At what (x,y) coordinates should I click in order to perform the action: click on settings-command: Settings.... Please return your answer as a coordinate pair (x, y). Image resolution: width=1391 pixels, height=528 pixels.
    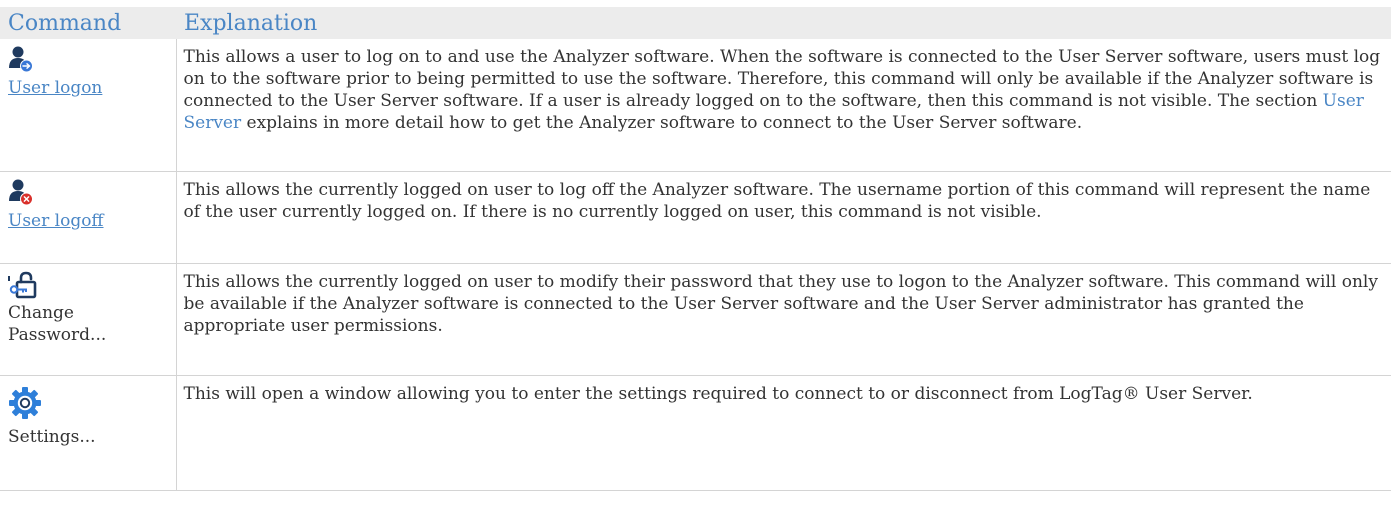
    Looking at the image, I should click on (90, 437).